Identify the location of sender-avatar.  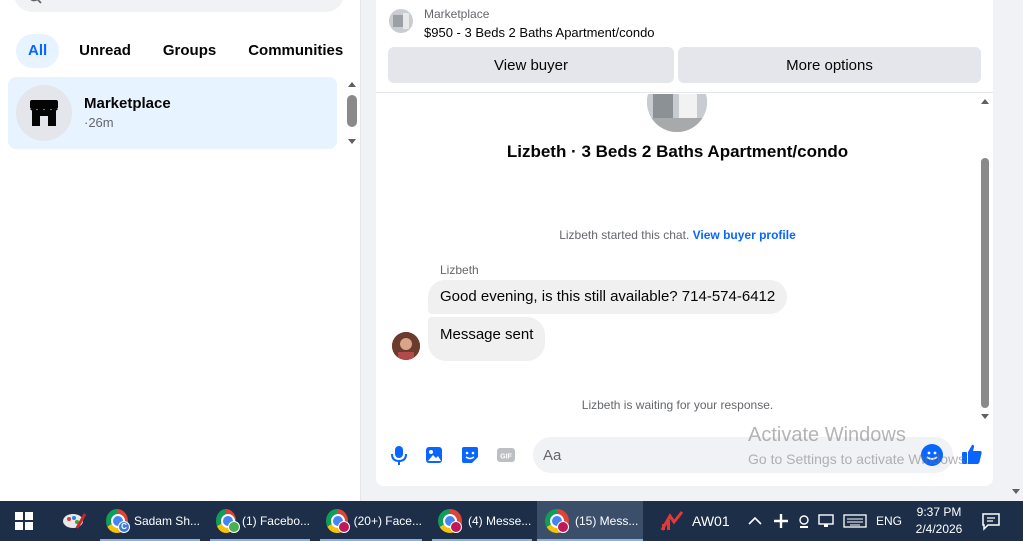
(406, 346).